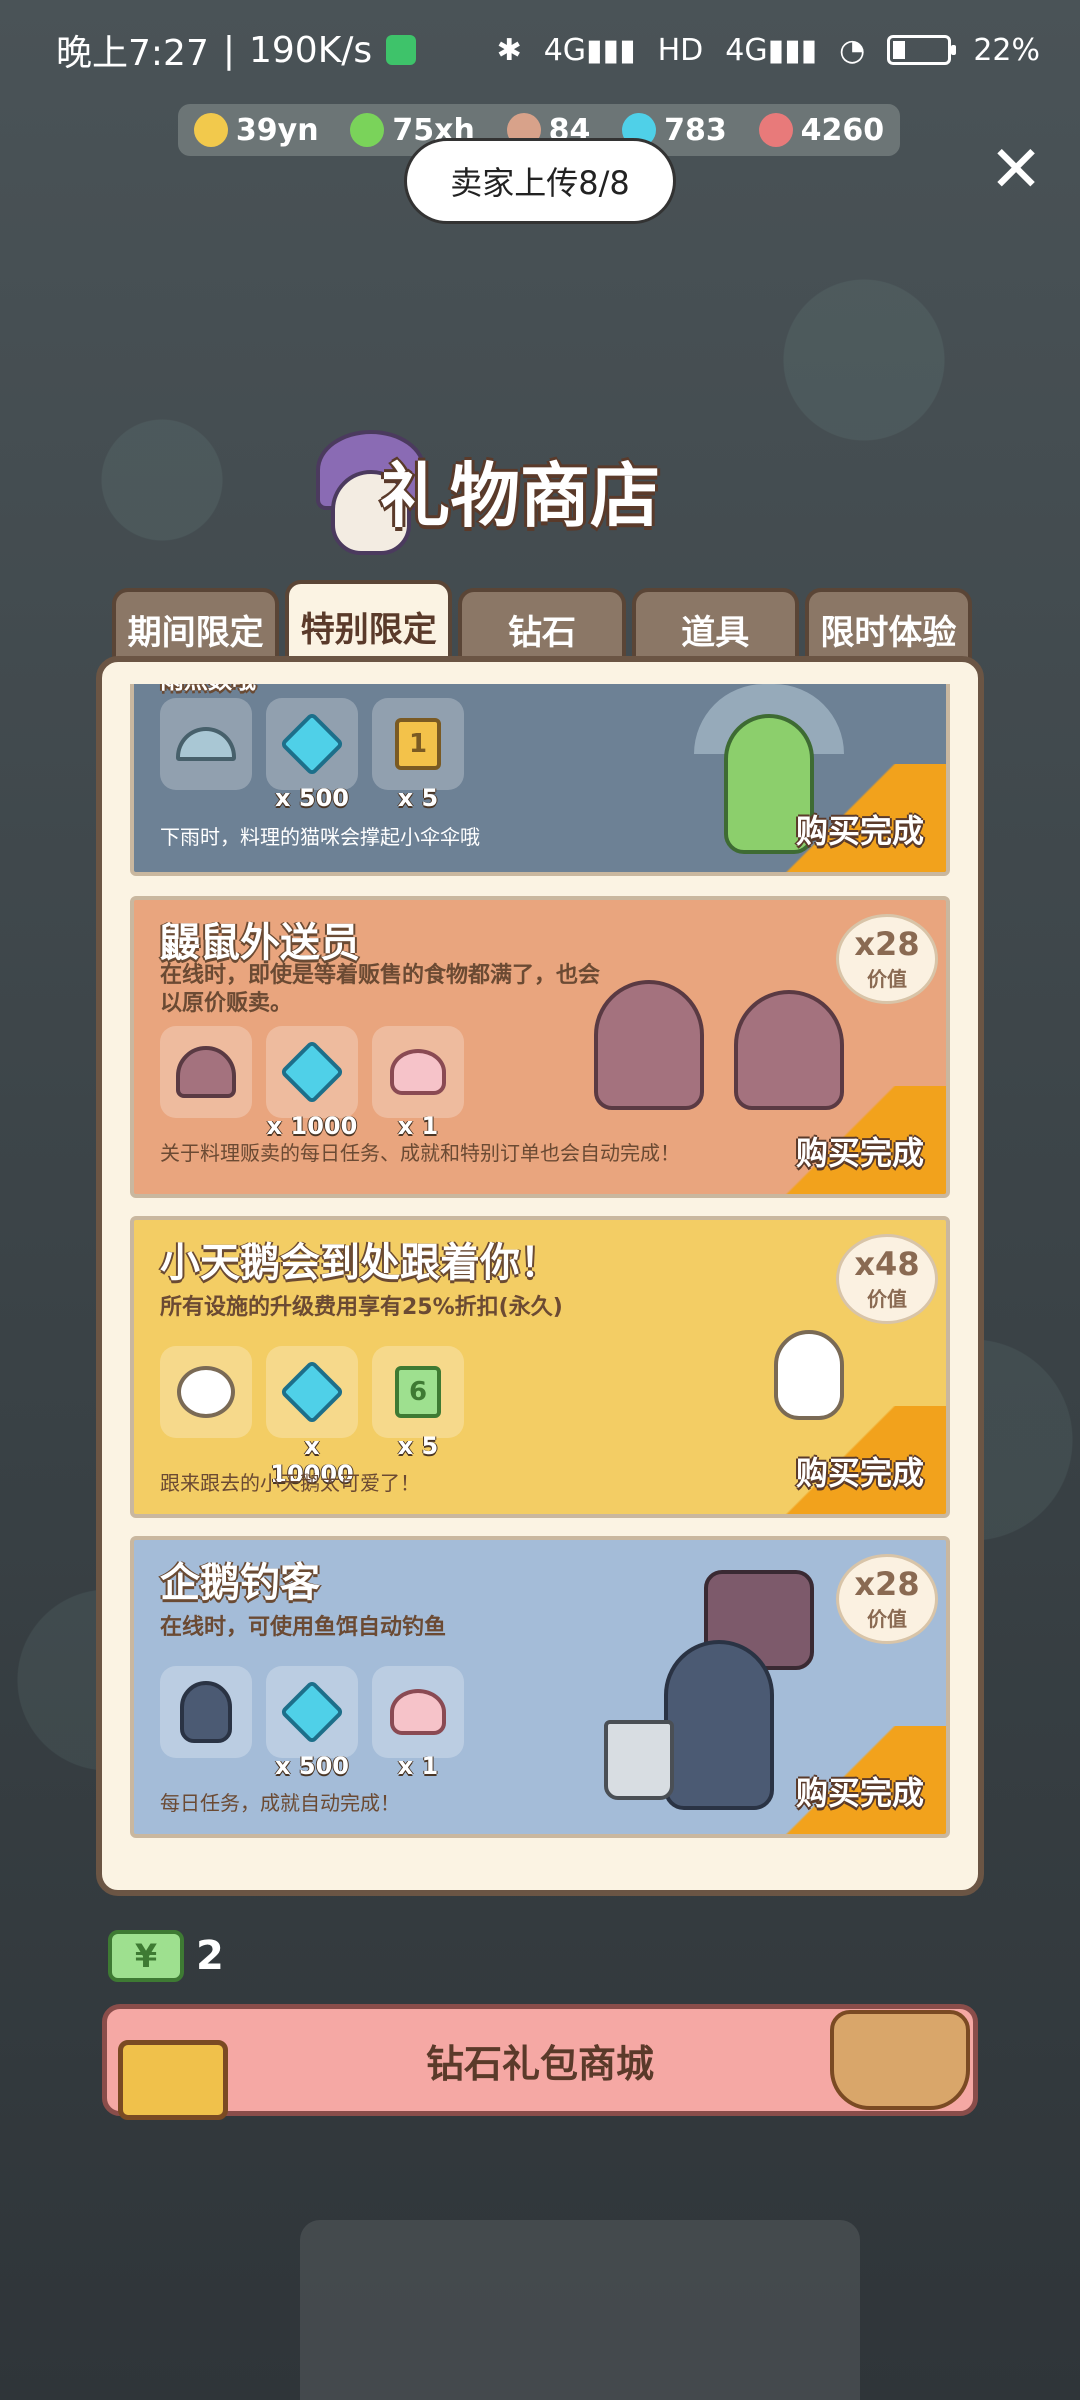 The width and height of the screenshot is (1080, 2400). I want to click on card-footer: 关于料理贩卖的每日任务、成就和特别订单也会自动完成！, so click(420, 1153).